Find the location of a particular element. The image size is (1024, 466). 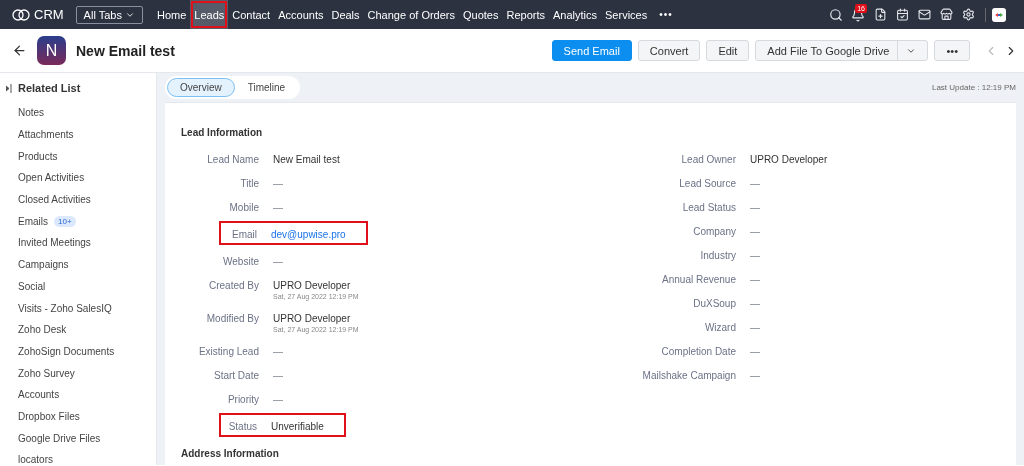

nav-tab: Services is located at coordinates (626, 14).